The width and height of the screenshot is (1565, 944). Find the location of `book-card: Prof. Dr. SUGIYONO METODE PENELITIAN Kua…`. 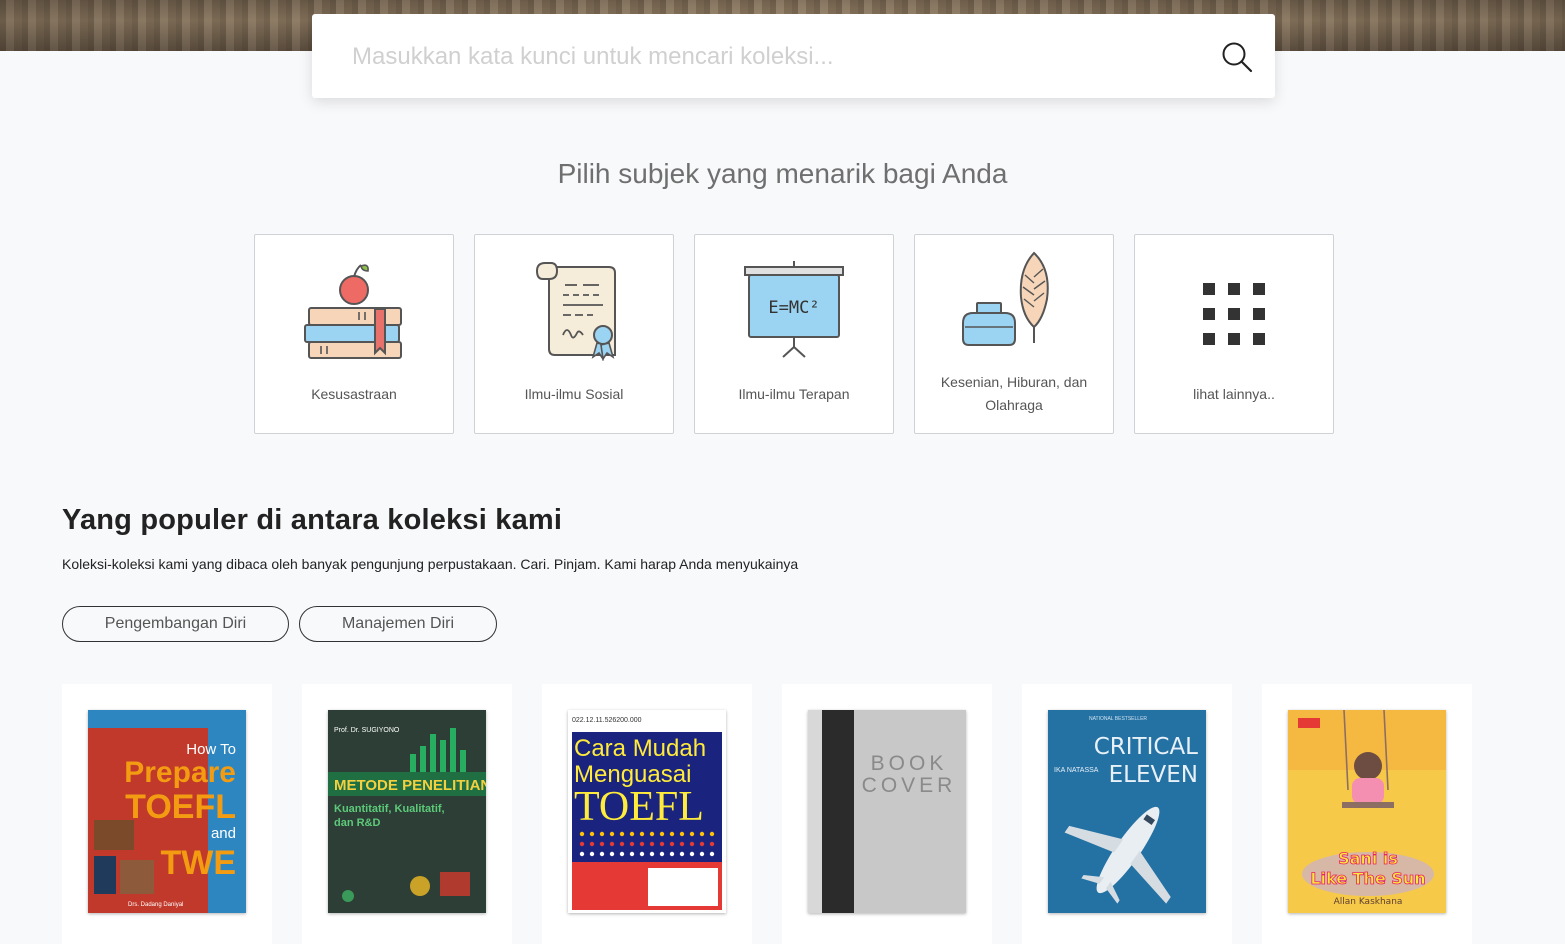

book-card: Prof. Dr. SUGIYONO METODE PENELITIAN Kua… is located at coordinates (407, 814).